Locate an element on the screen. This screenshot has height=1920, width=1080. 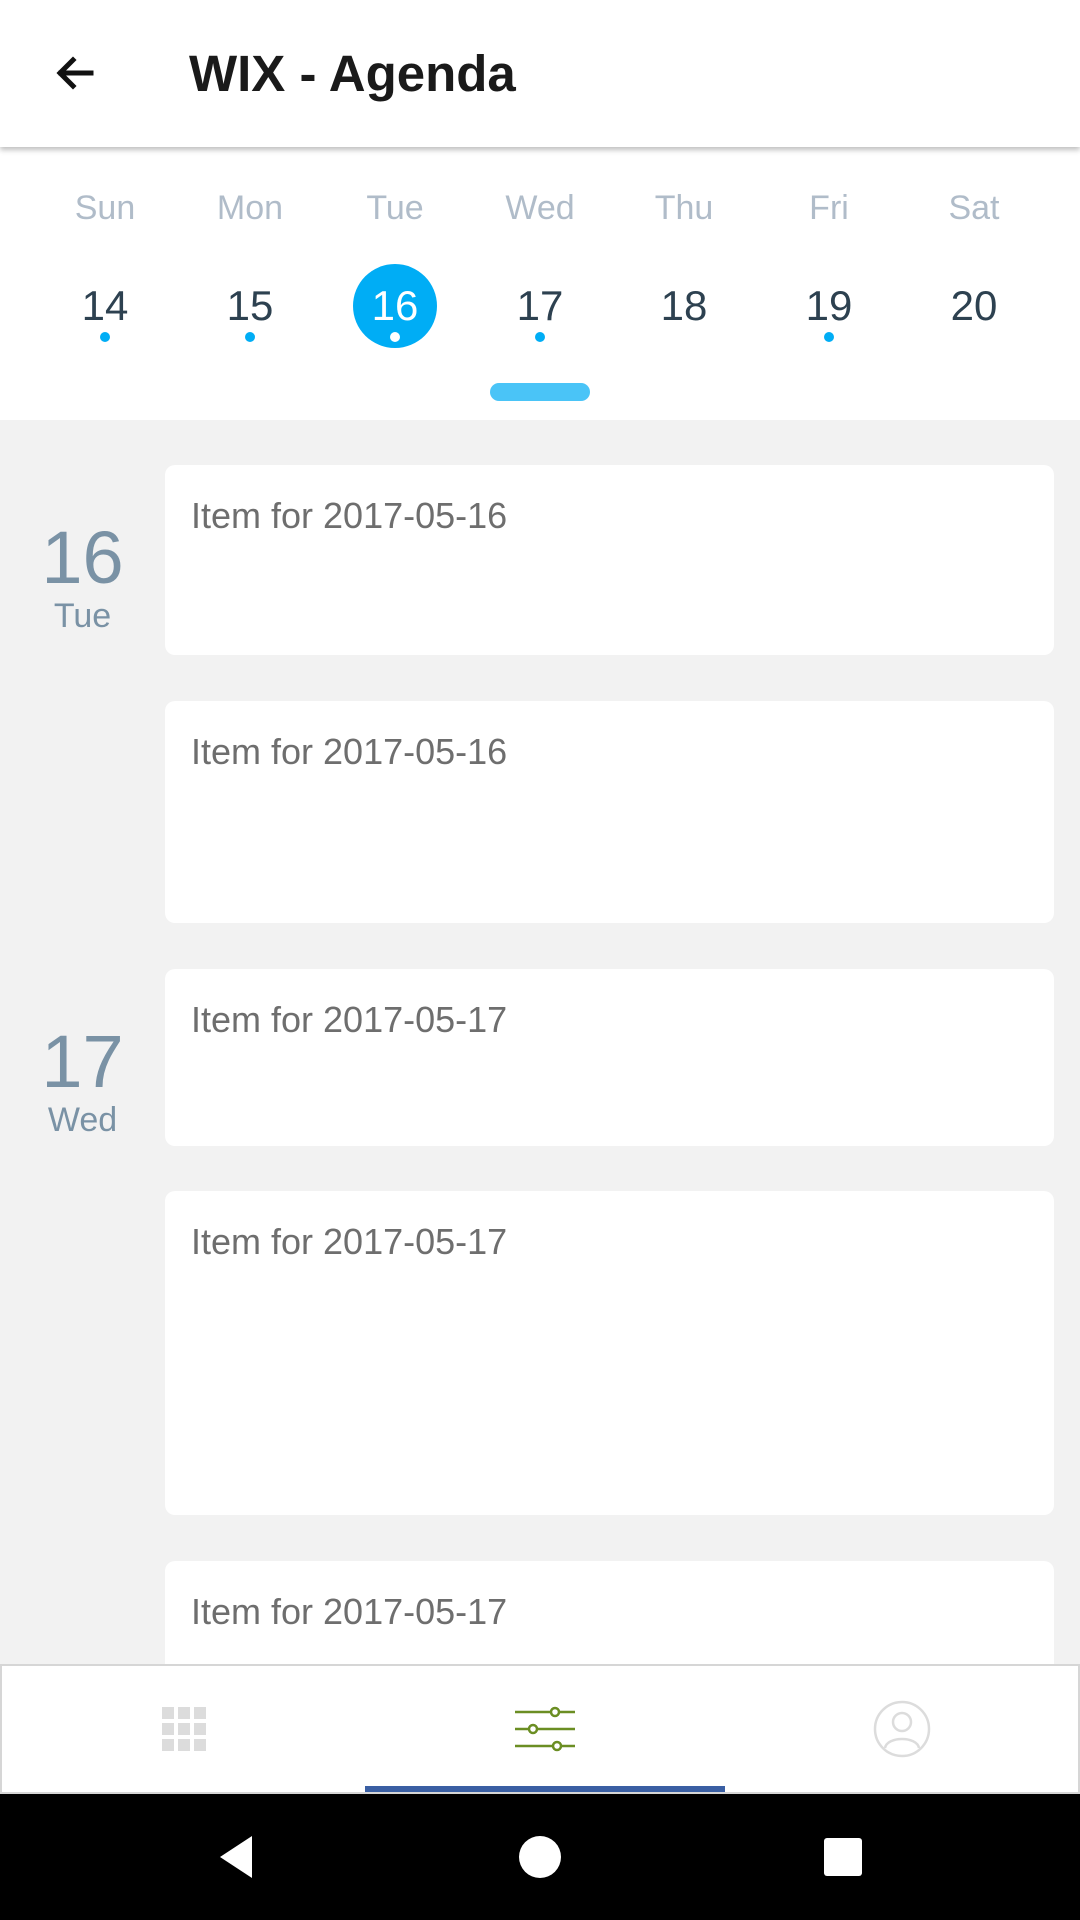
day-thu: Thu 18 is located at coordinates (684, 283).